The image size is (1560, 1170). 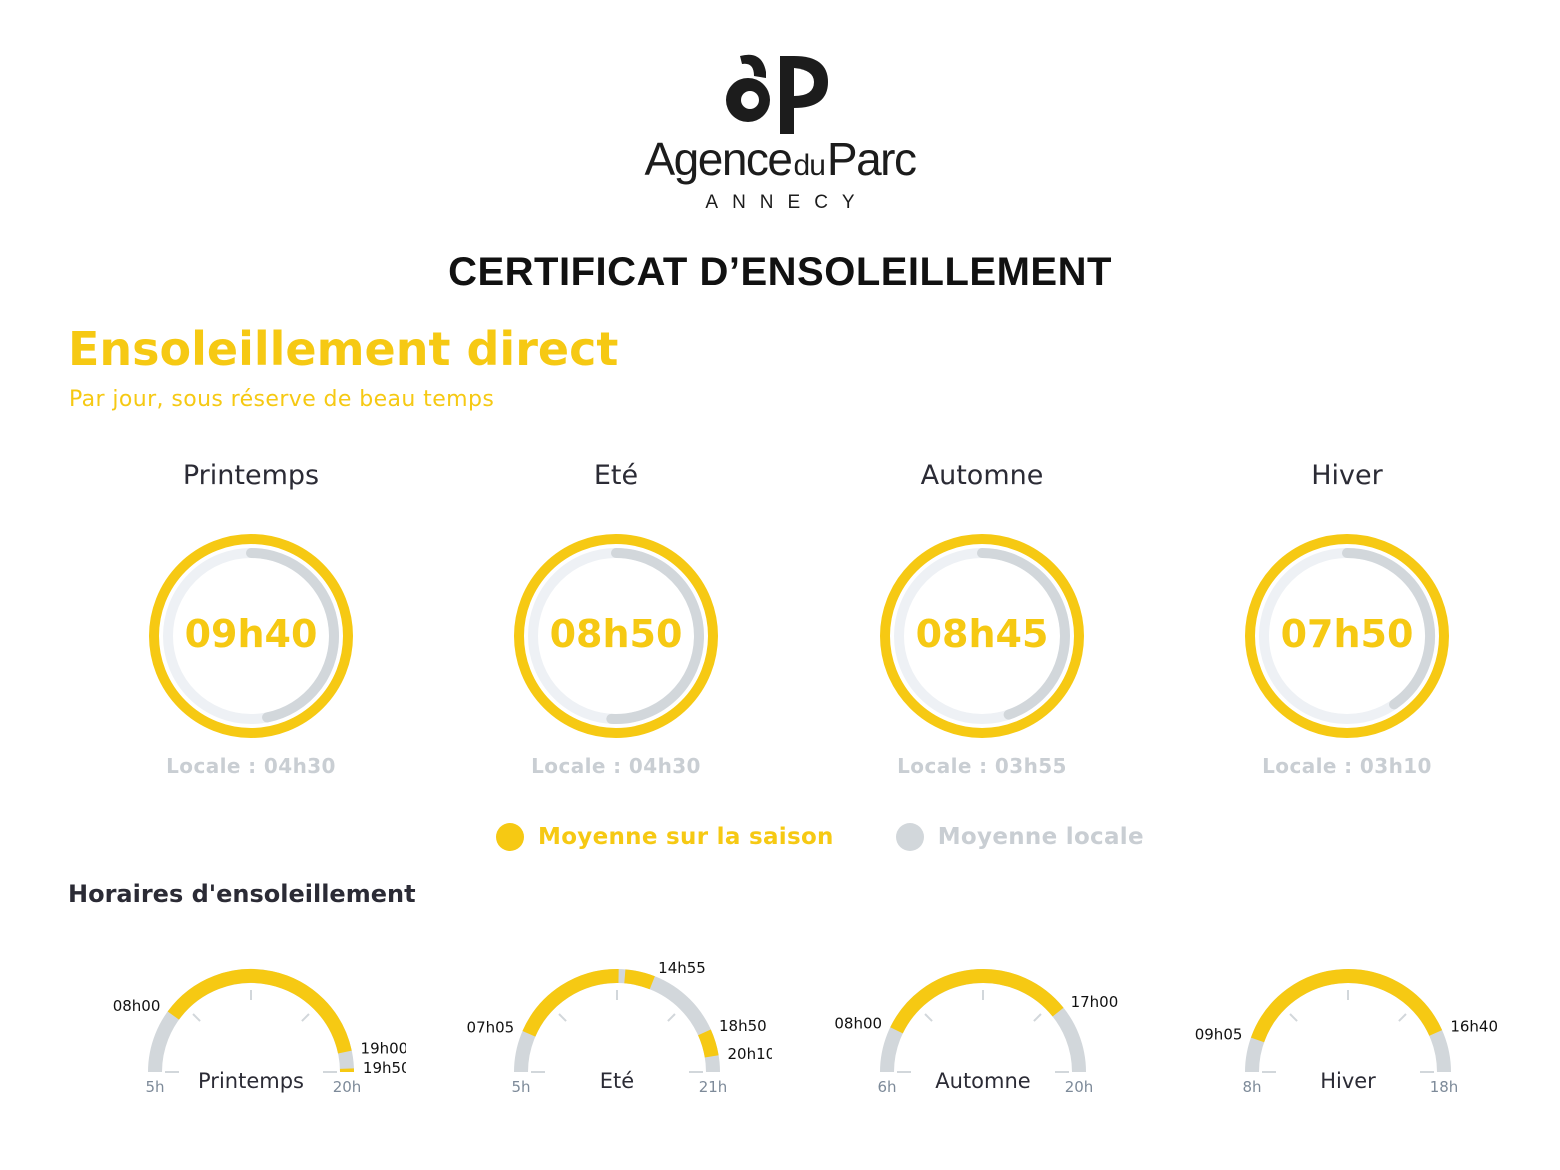 What do you see at coordinates (982, 634) in the screenshot?
I see `season-average-value: 08h45` at bounding box center [982, 634].